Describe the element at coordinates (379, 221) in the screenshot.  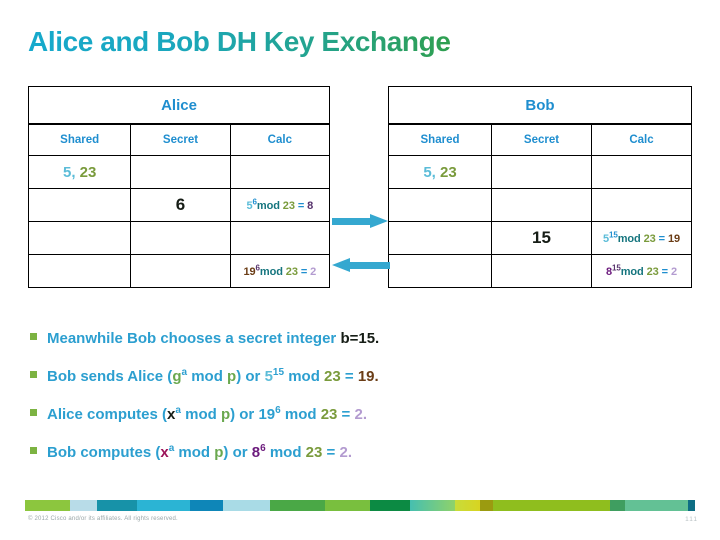
I see `arrow-right-head` at that location.